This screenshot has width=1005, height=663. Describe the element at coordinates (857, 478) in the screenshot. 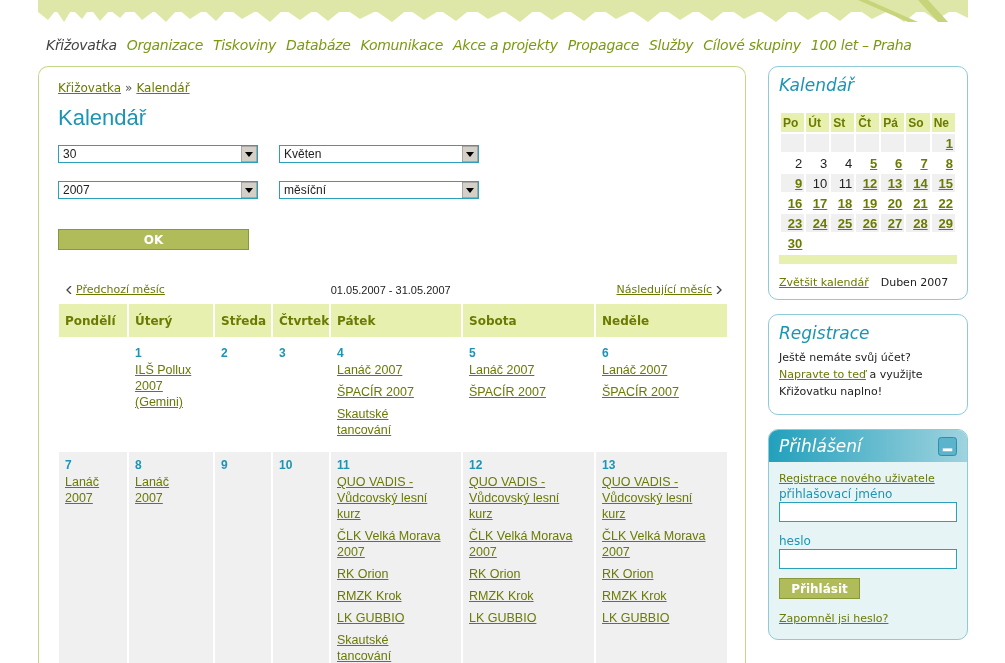

I see `register-new-user-link: Registrace nového uživatele` at that location.